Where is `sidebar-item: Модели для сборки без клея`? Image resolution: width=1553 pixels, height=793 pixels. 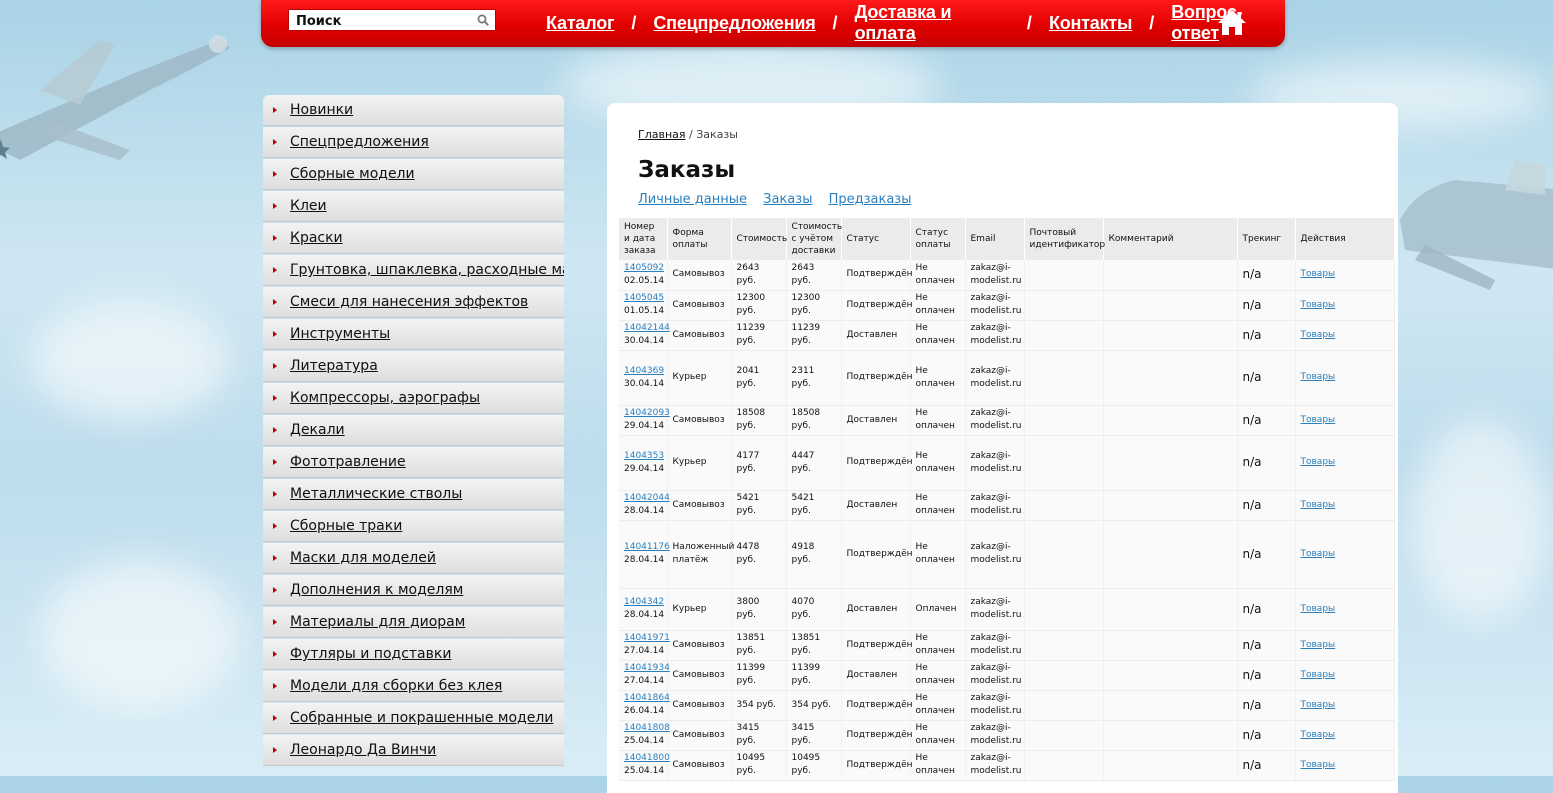 sidebar-item: Модели для сборки без клея is located at coordinates (413, 686).